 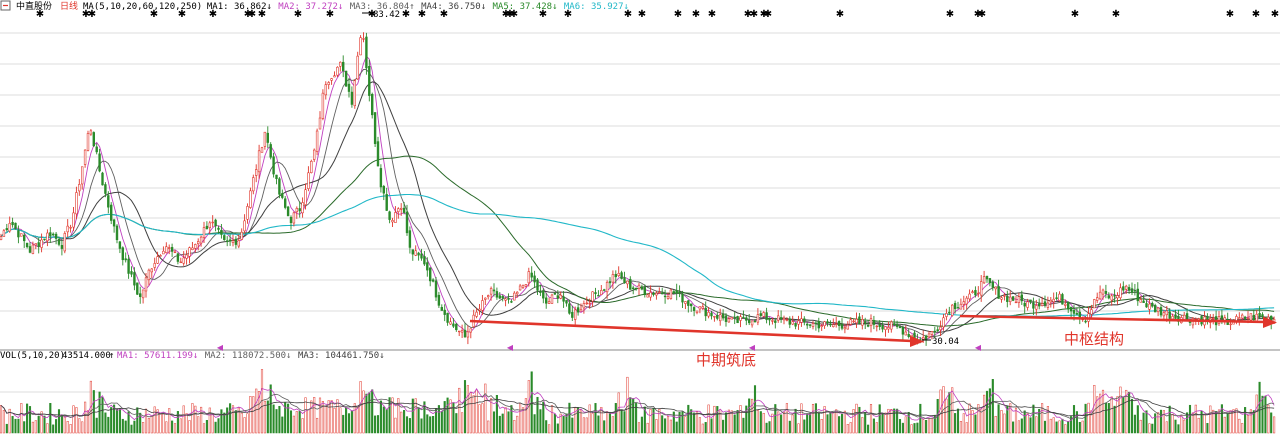 I want to click on volume-ma-legend-1: MA1: 57611.199↓, so click(x=157, y=356).